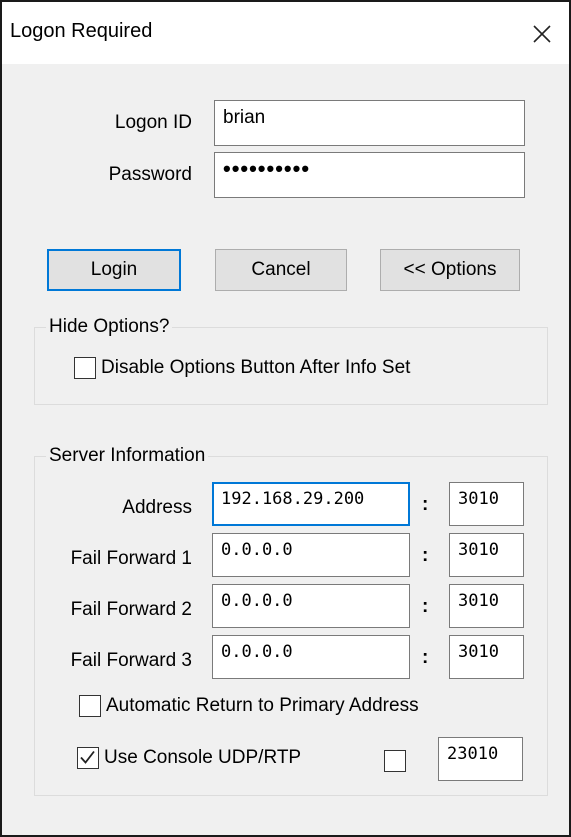  I want to click on address-port-input: 3010, so click(486, 504).